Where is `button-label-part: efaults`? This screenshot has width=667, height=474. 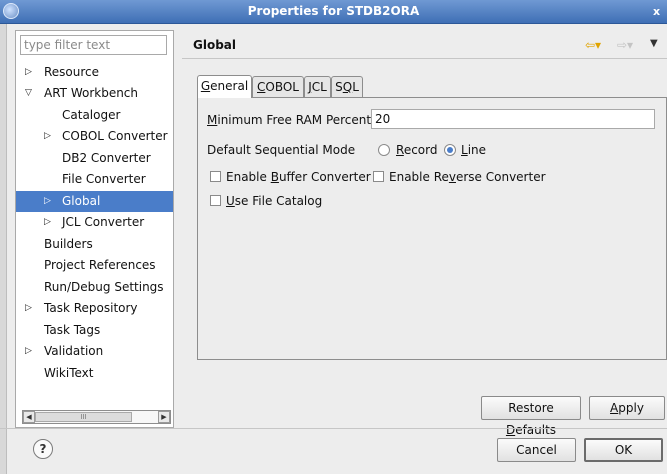 button-label-part: efaults is located at coordinates (536, 430).